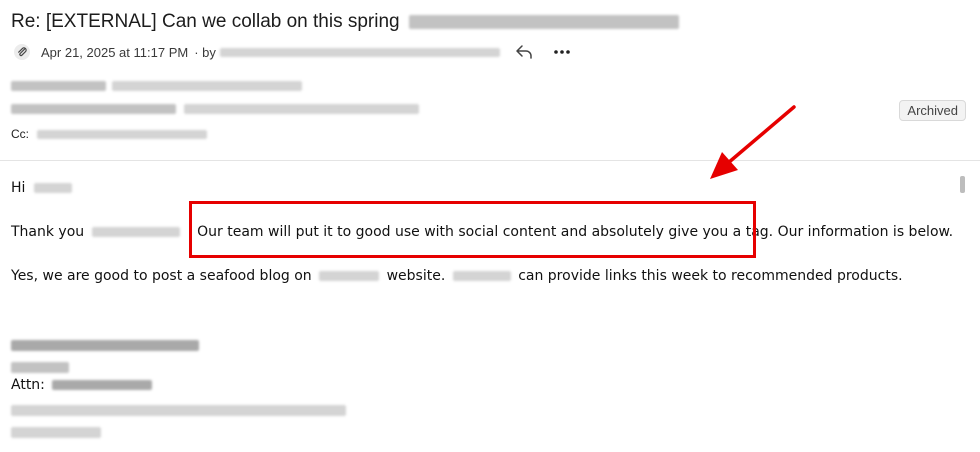  What do you see at coordinates (962, 184) in the screenshot?
I see `scrollbar-thumb` at bounding box center [962, 184].